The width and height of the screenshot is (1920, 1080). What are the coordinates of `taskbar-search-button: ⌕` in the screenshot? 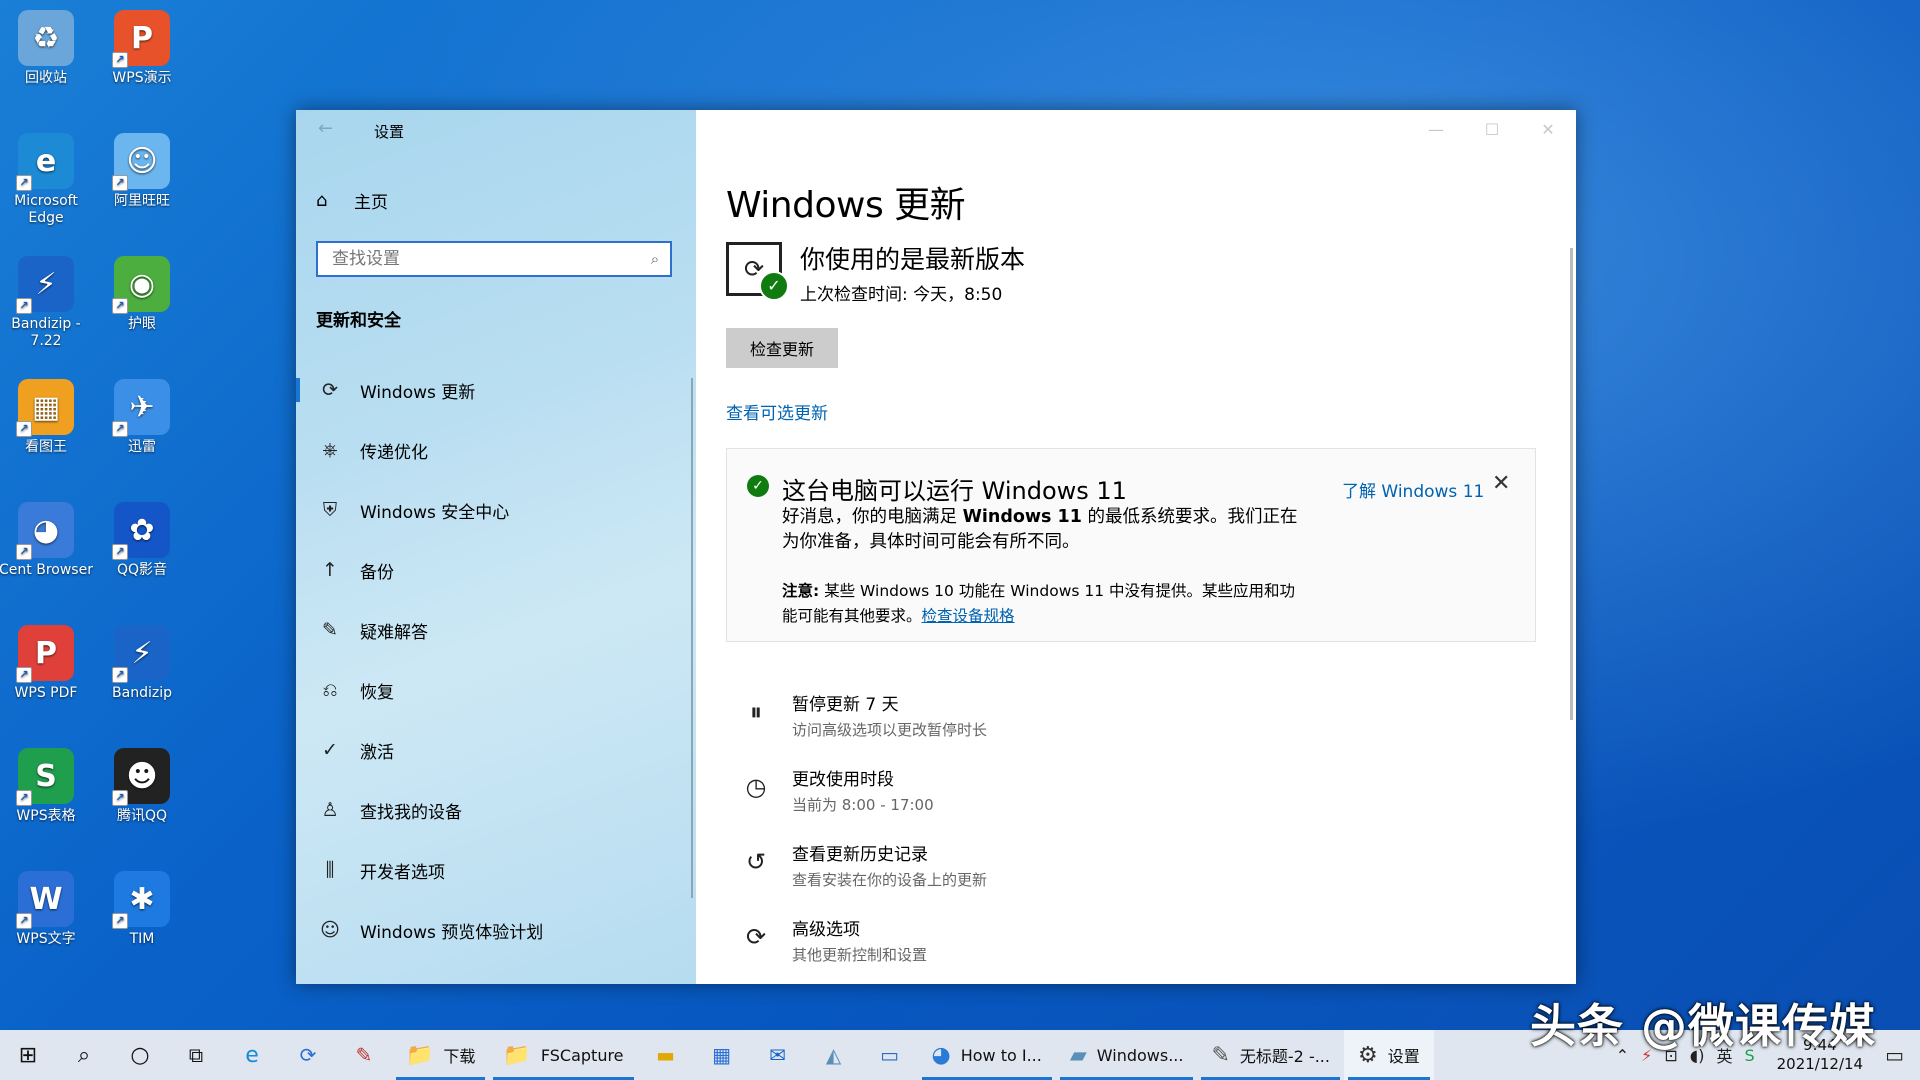 It's located at (84, 1055).